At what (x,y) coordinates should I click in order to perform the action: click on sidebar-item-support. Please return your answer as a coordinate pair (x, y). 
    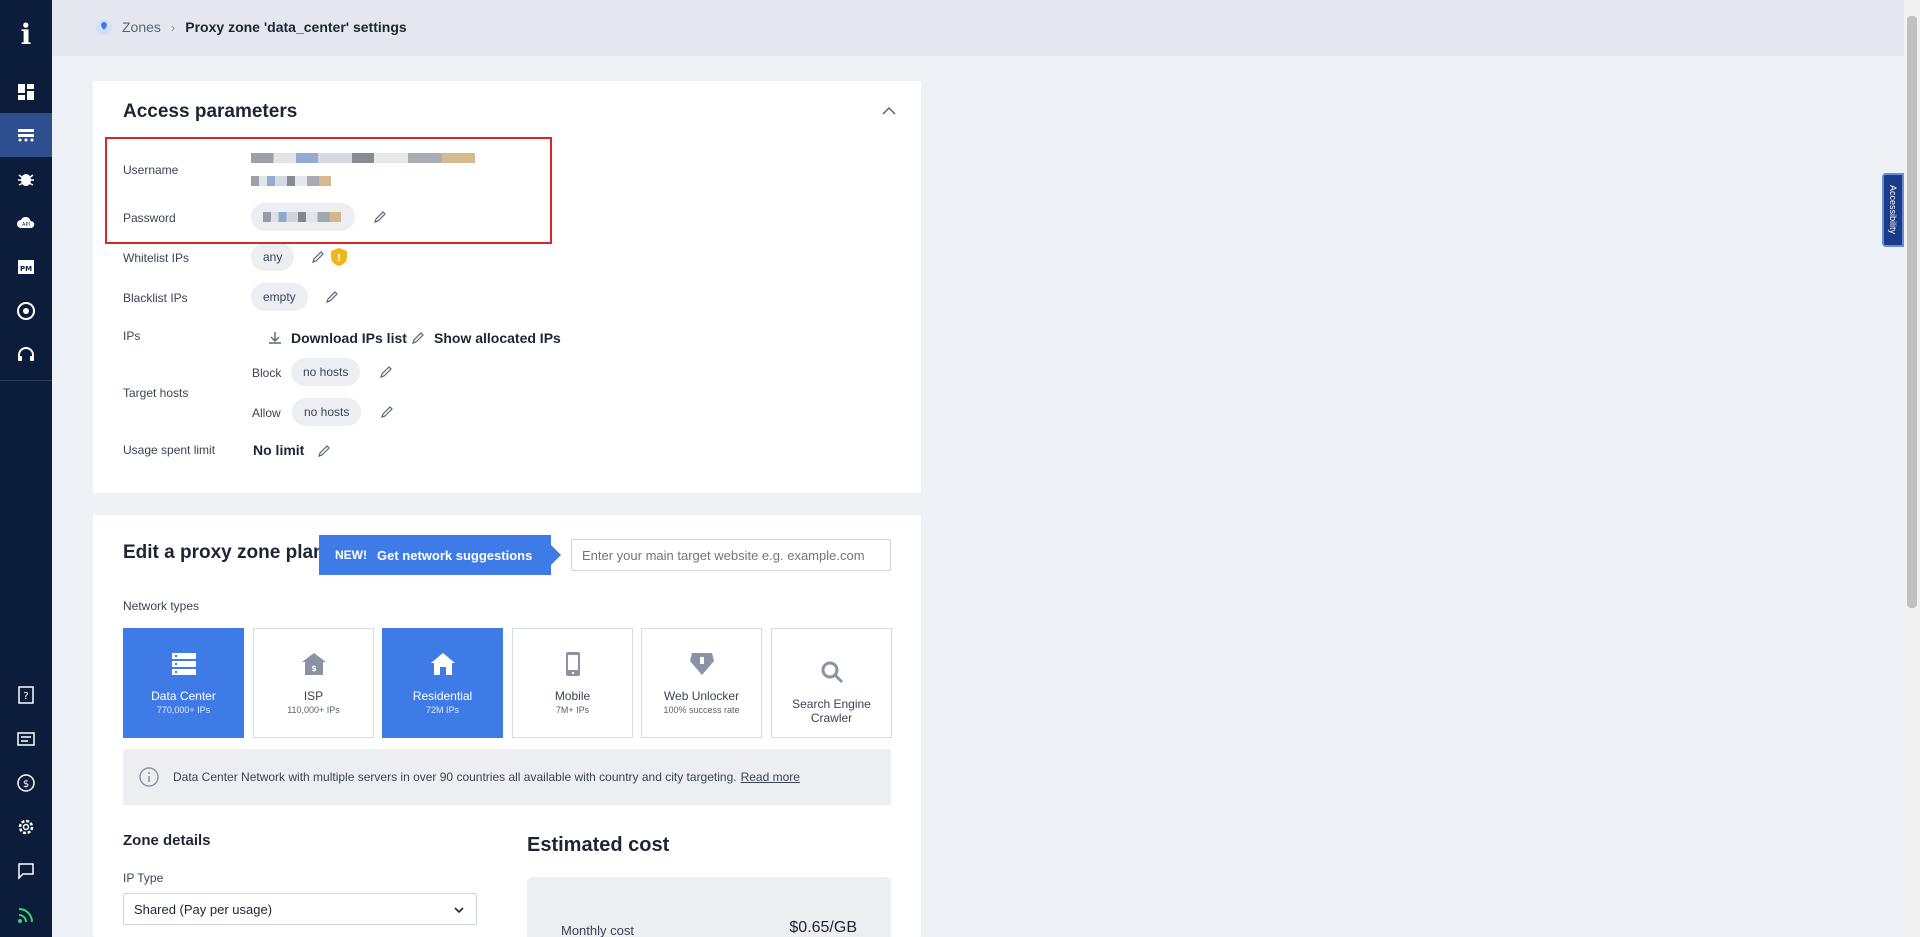
    Looking at the image, I should click on (26, 355).